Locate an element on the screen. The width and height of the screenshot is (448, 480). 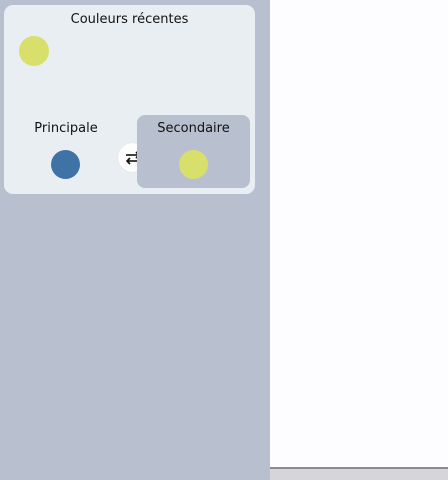
primary-color-swatch is located at coordinates (65, 164).